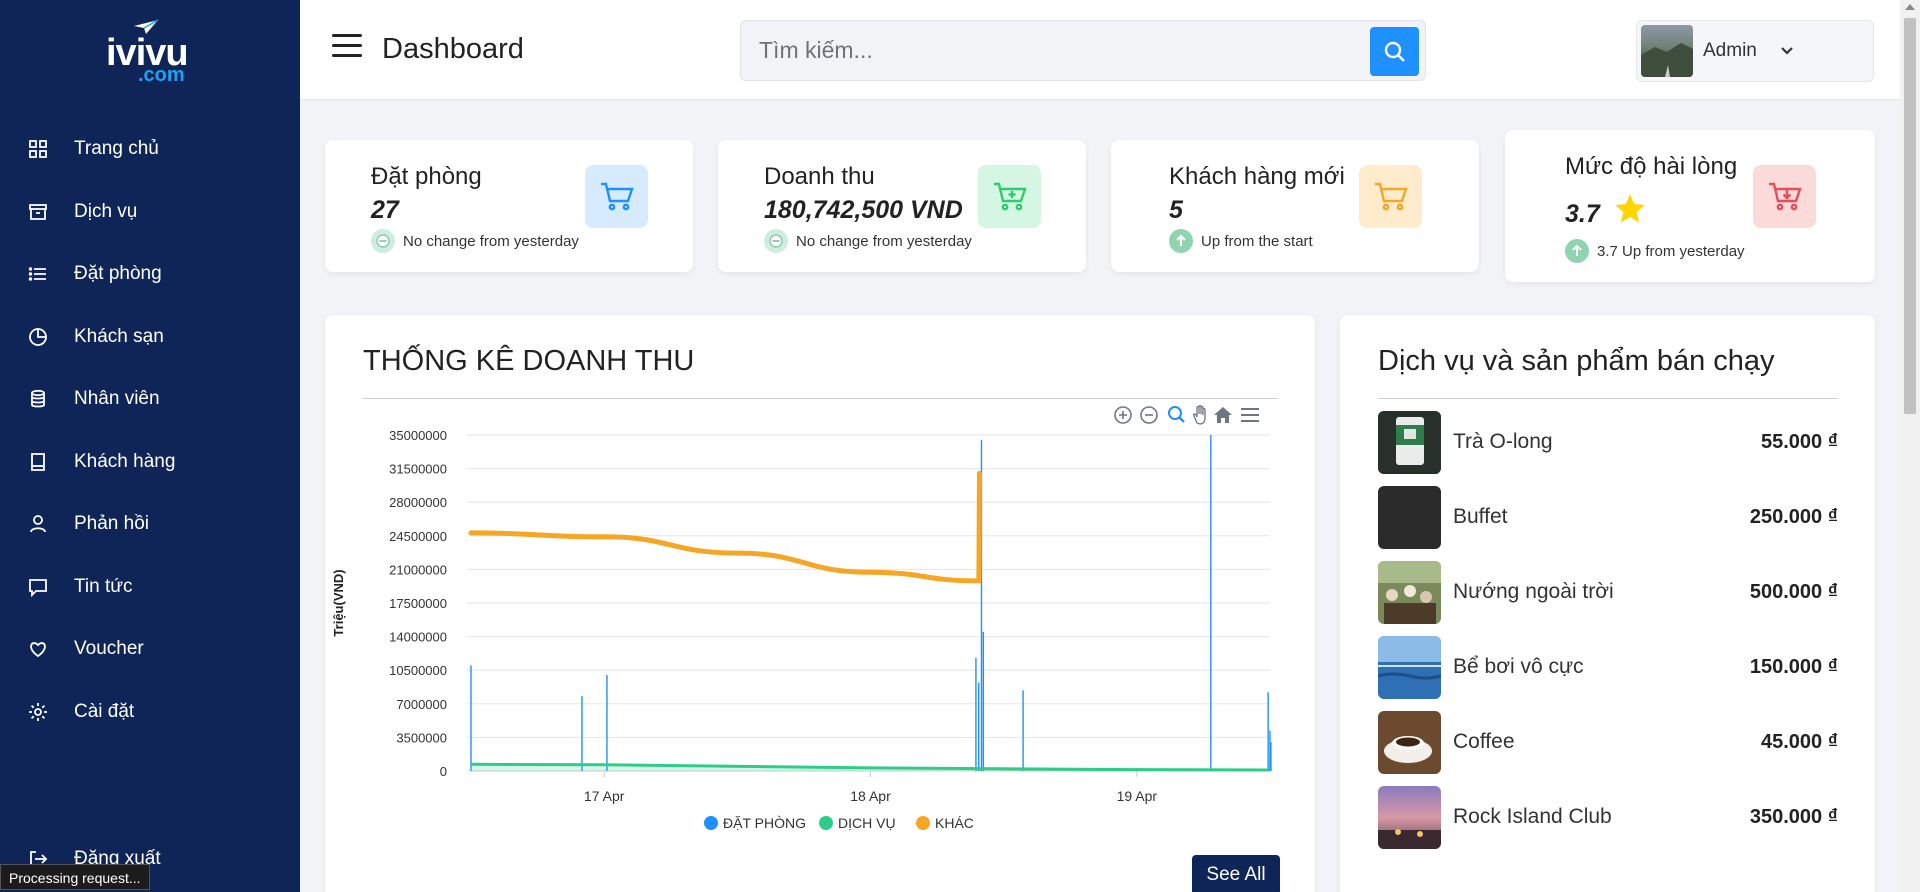 The width and height of the screenshot is (1920, 892). What do you see at coordinates (1910, 446) in the screenshot?
I see `page-scrollbar` at bounding box center [1910, 446].